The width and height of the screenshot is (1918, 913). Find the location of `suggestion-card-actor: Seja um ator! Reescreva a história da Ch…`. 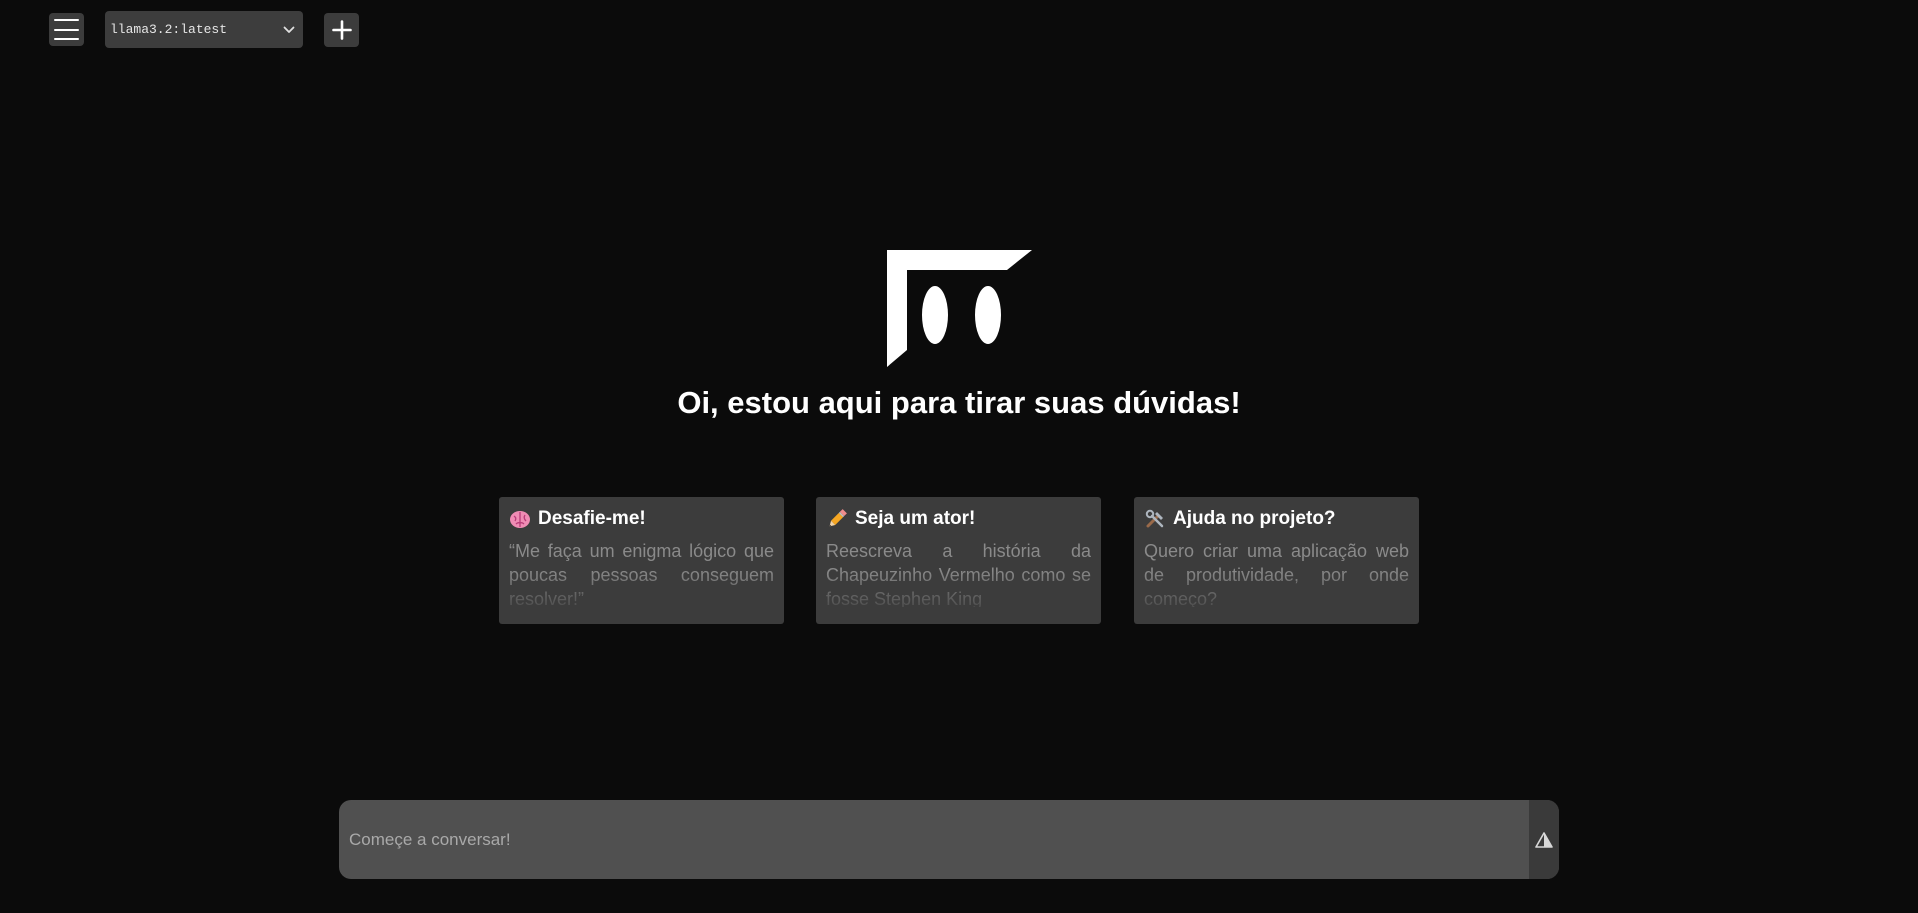

suggestion-card-actor: Seja um ator! Reescreva a história da Ch… is located at coordinates (958, 560).